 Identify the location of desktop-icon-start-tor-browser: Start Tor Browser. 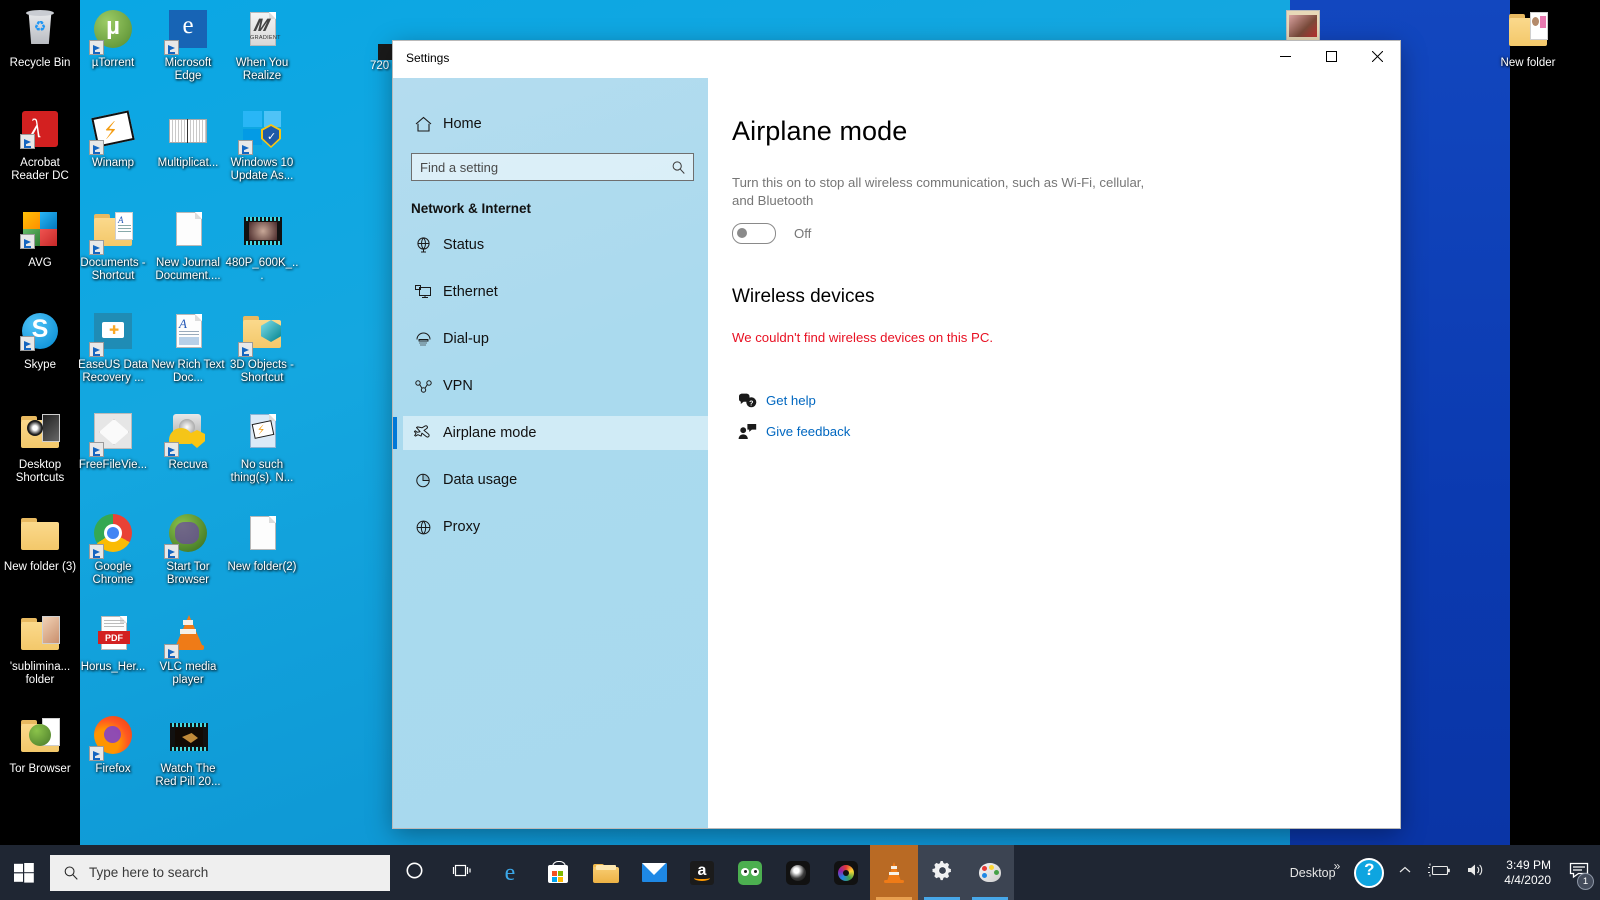
(188, 549).